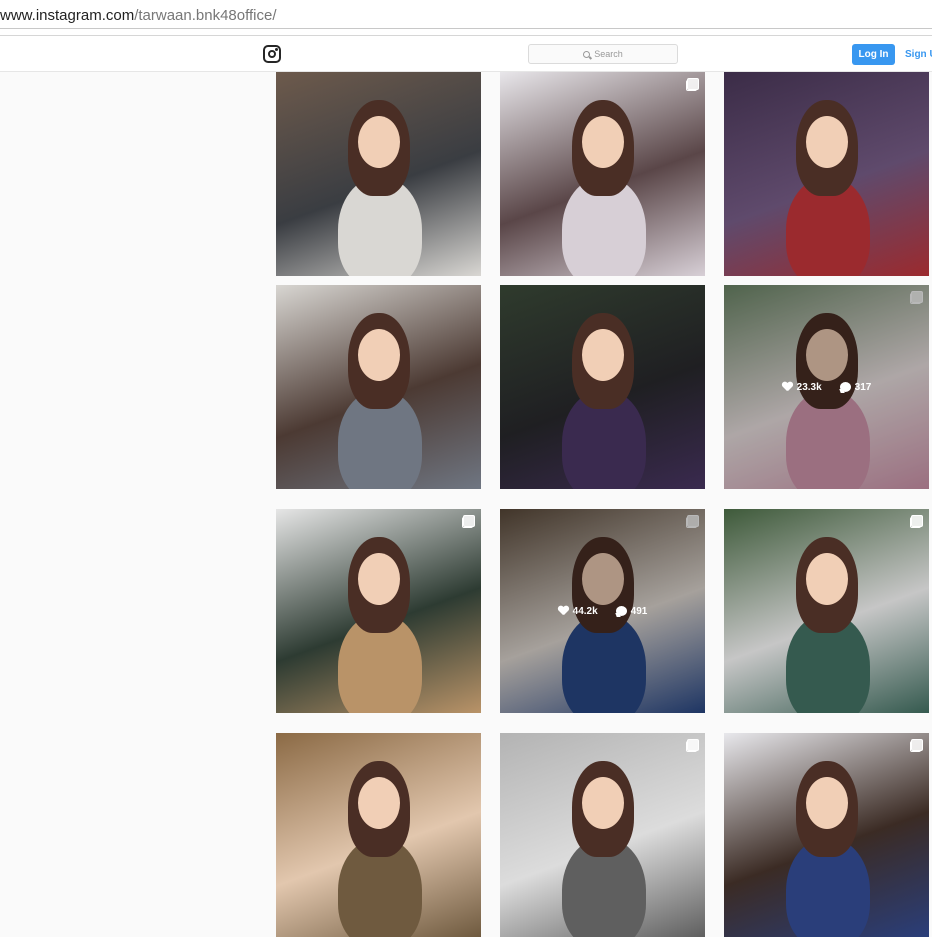  Describe the element at coordinates (205, 15) in the screenshot. I see `url-path: /tarwaan.bnk48office/` at that location.